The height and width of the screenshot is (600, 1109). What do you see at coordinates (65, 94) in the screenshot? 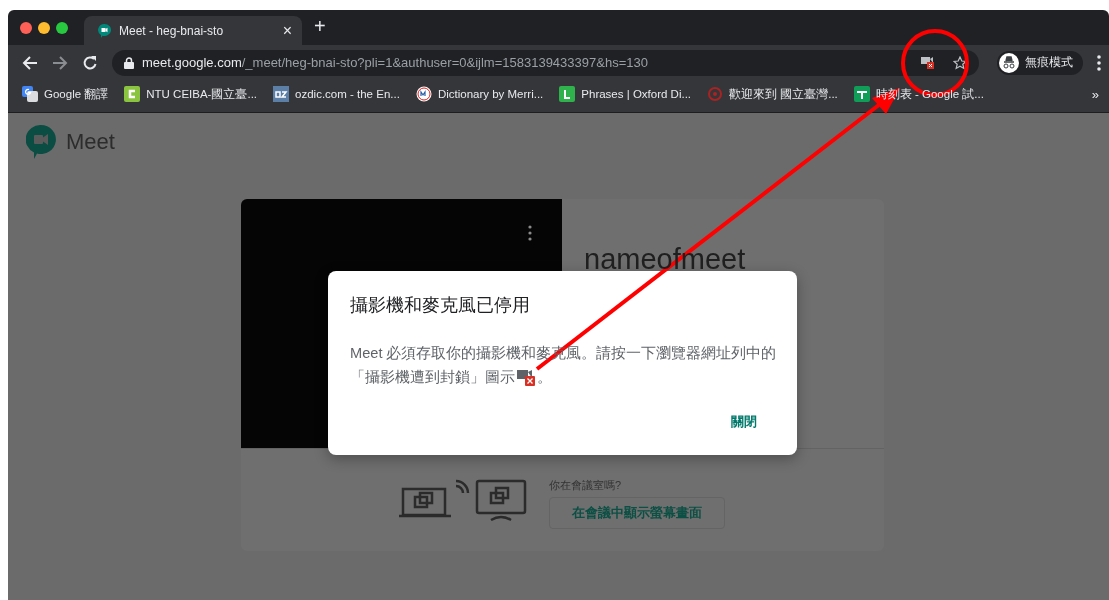
I see `bookmark: Google 翻譯` at bounding box center [65, 94].